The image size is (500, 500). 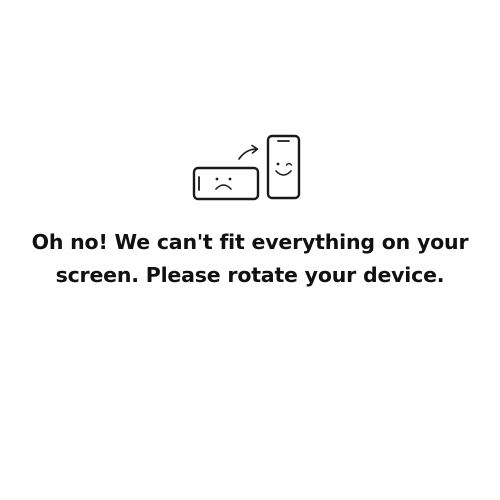 What do you see at coordinates (250, 242) in the screenshot?
I see `message-line-1: Oh no! We can't fit everything on your` at bounding box center [250, 242].